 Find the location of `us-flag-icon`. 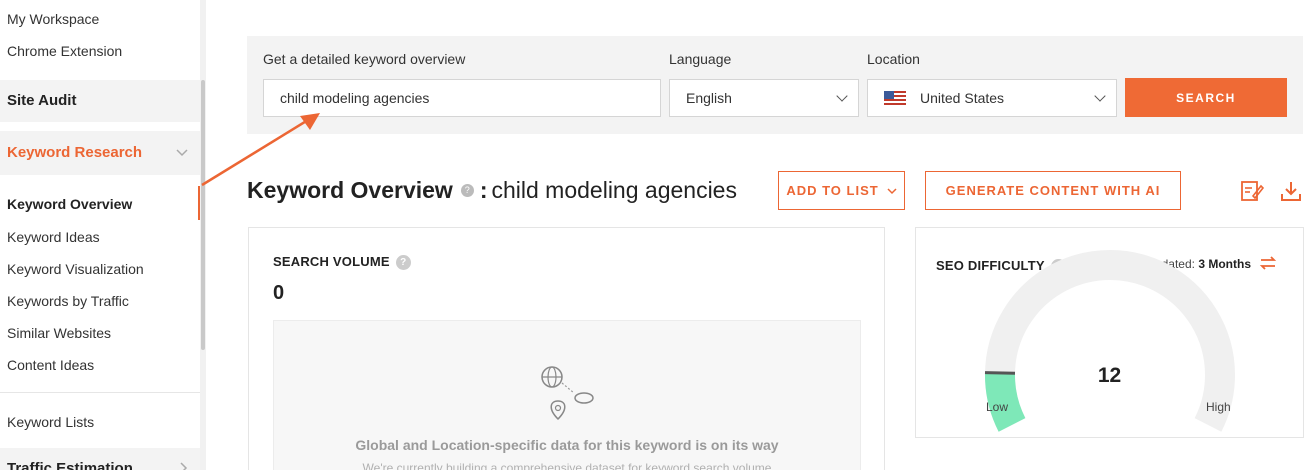

us-flag-icon is located at coordinates (895, 98).